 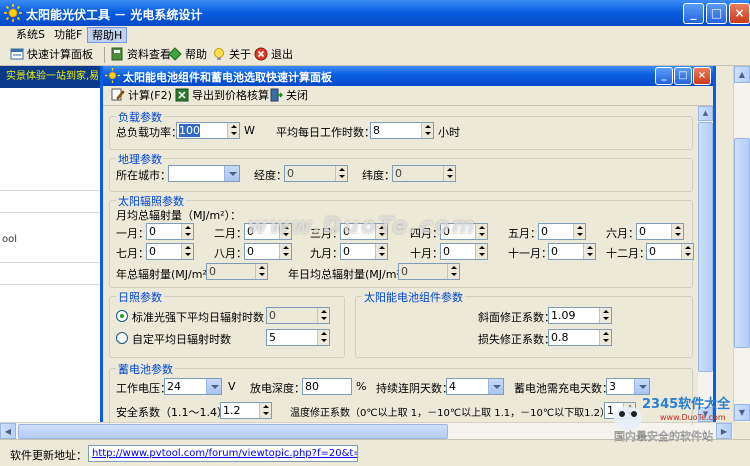 What do you see at coordinates (122, 338) in the screenshot?
I see `custom-hours-radio` at bounding box center [122, 338].